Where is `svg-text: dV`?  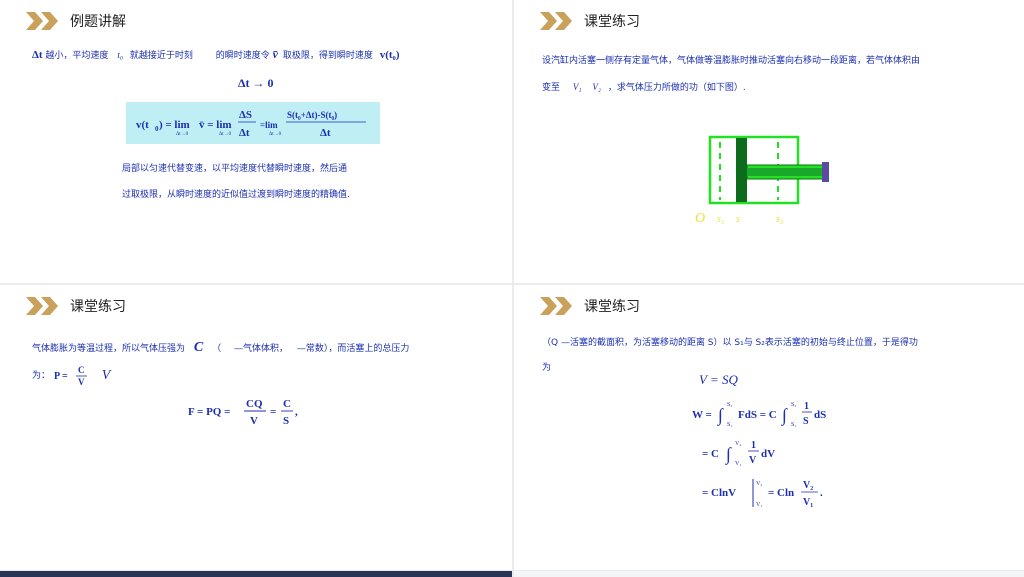 svg-text: dV is located at coordinates (768, 454).